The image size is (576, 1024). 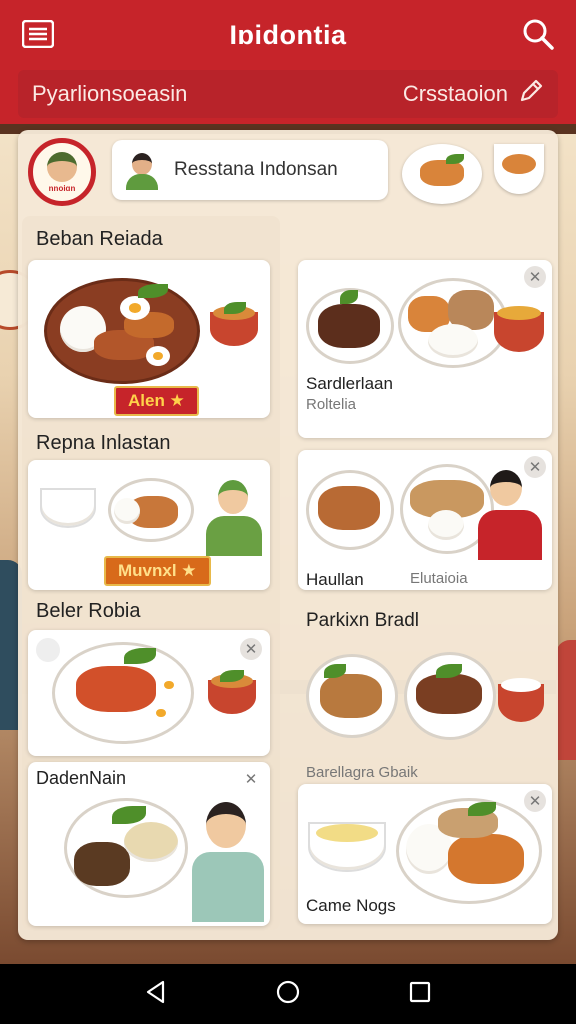 I want to click on restaurant-name: Resstana Indonsan, so click(x=256, y=169).